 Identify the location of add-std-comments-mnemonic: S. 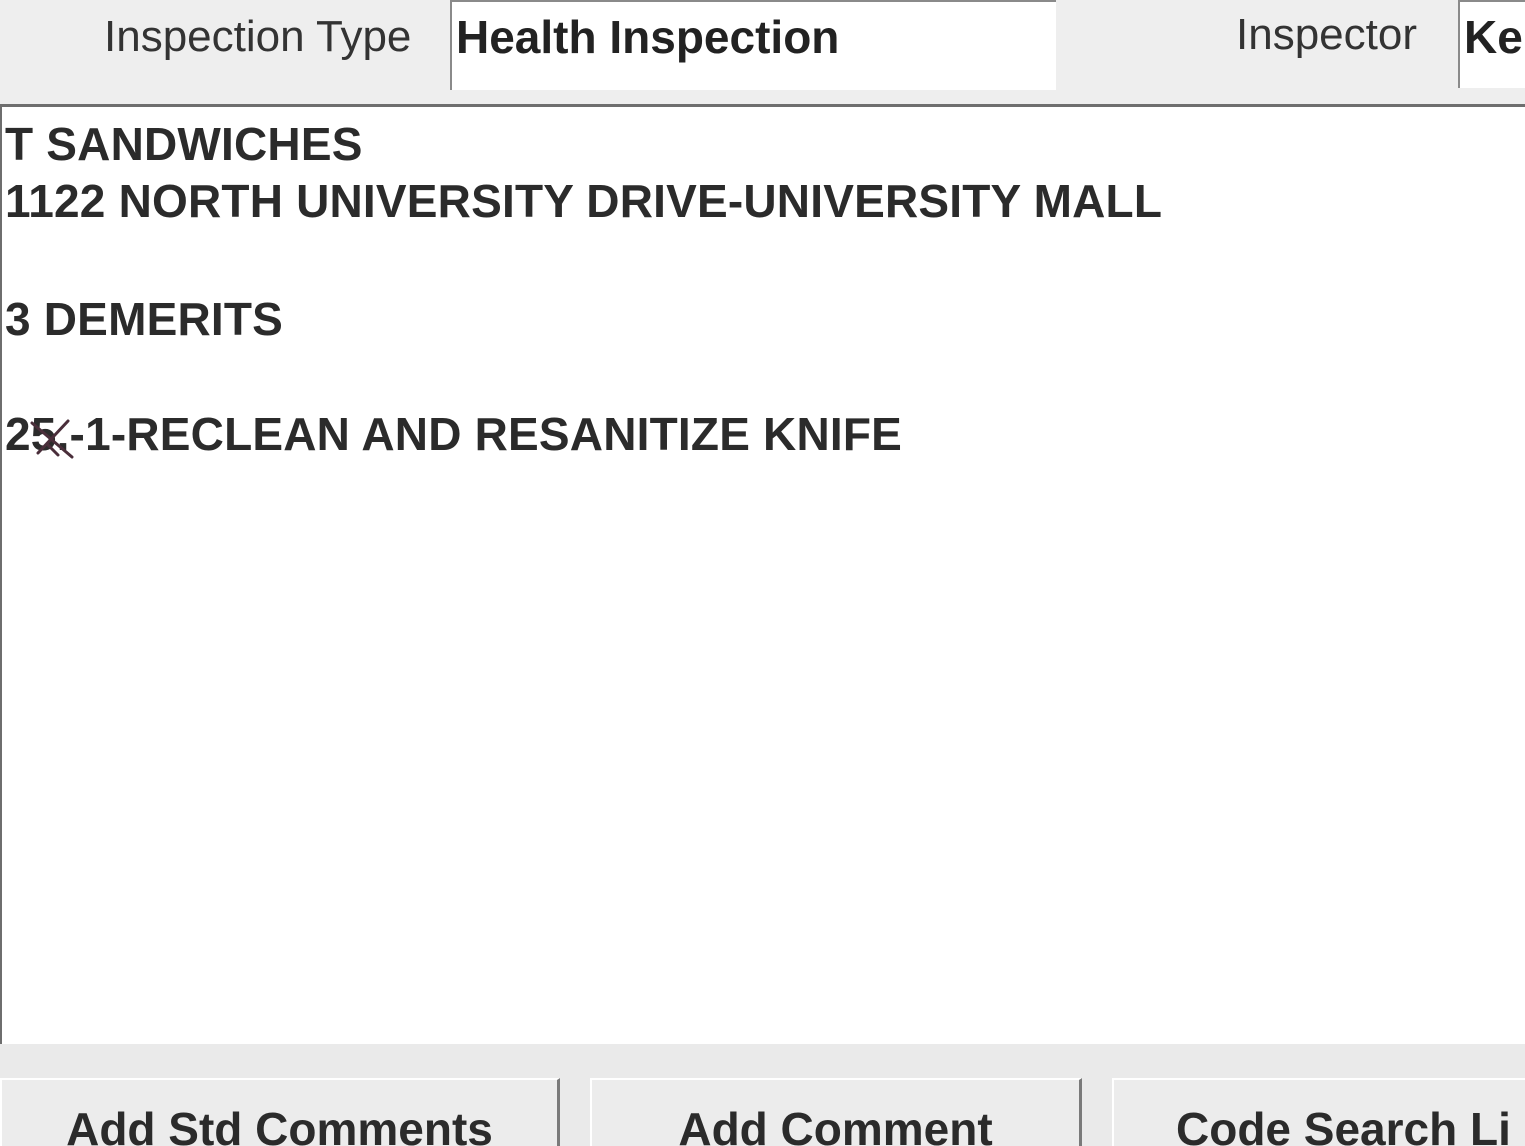
(183, 1124).